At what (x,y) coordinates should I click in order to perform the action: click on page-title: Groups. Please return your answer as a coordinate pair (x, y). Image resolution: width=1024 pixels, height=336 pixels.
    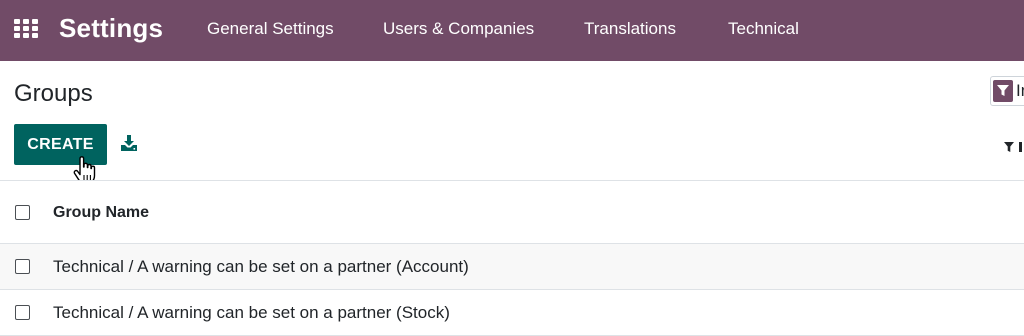
    Looking at the image, I should click on (53, 93).